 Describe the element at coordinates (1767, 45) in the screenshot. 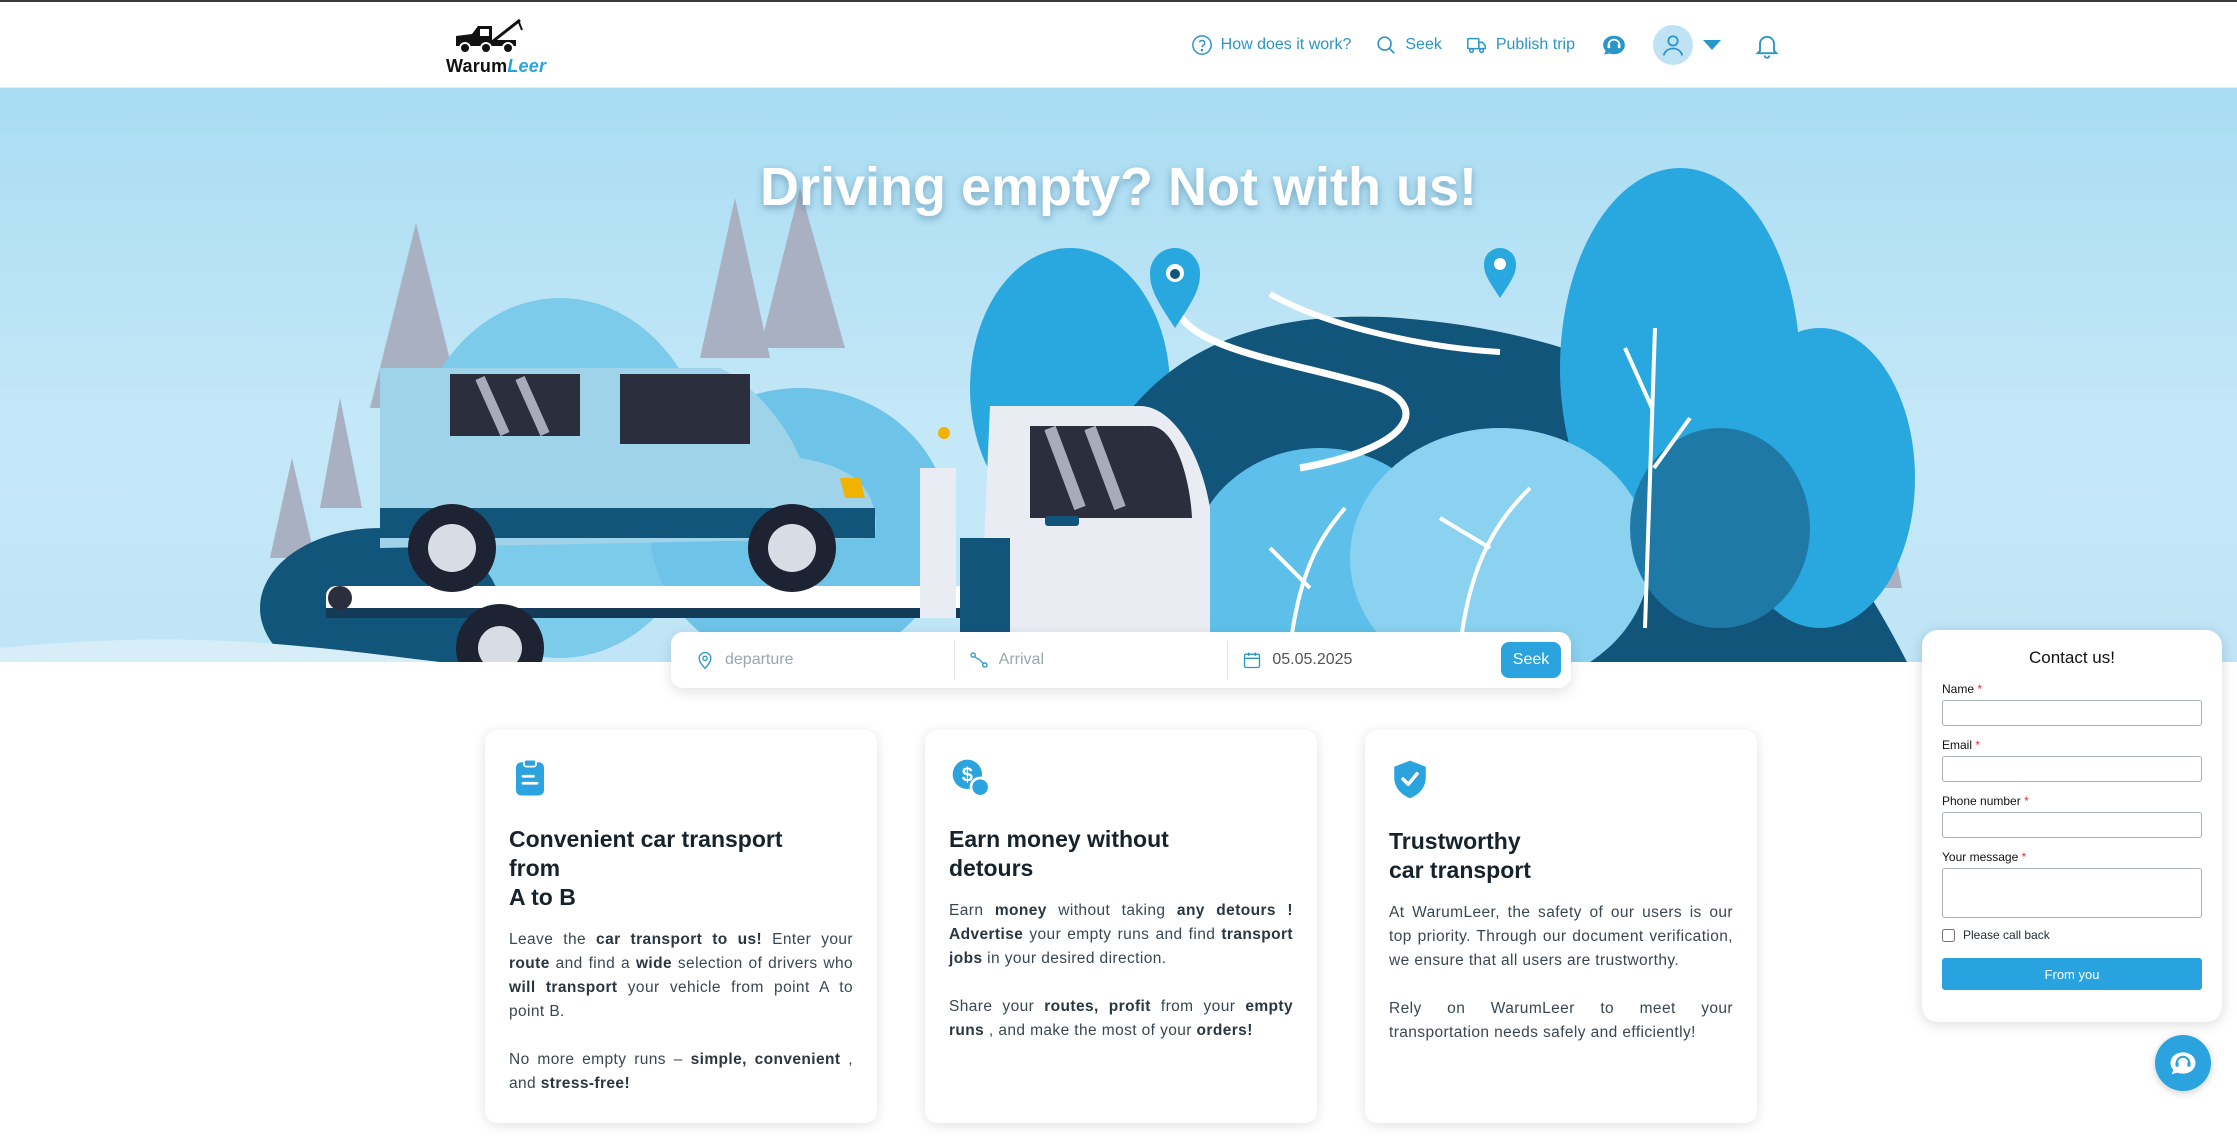

I see `bell-icon` at that location.